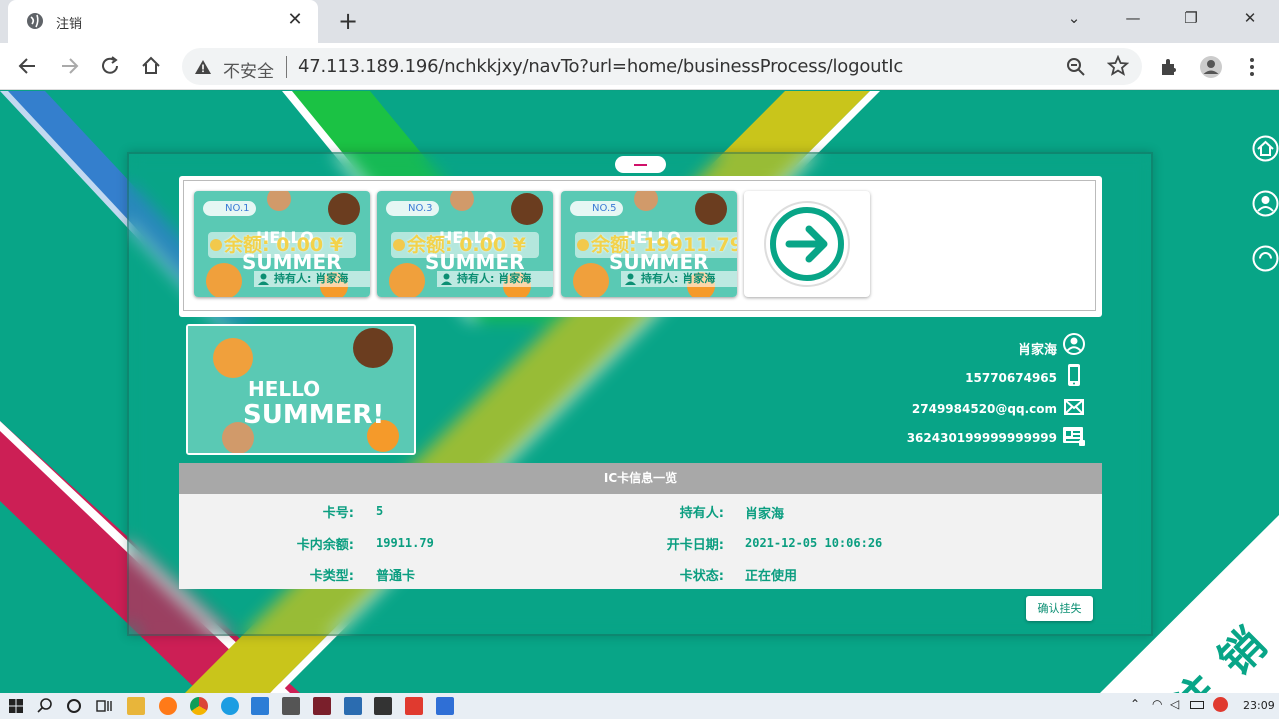 This screenshot has height=719, width=1279. I want to click on new-tab-button: +, so click(348, 21).